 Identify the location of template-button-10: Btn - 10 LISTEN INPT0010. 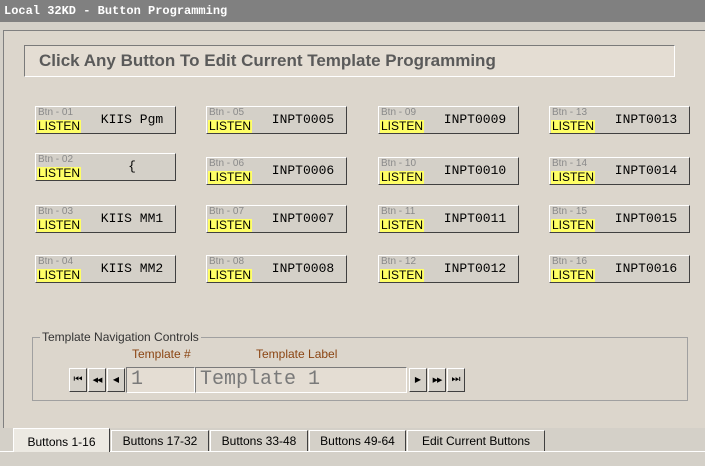
(448, 171).